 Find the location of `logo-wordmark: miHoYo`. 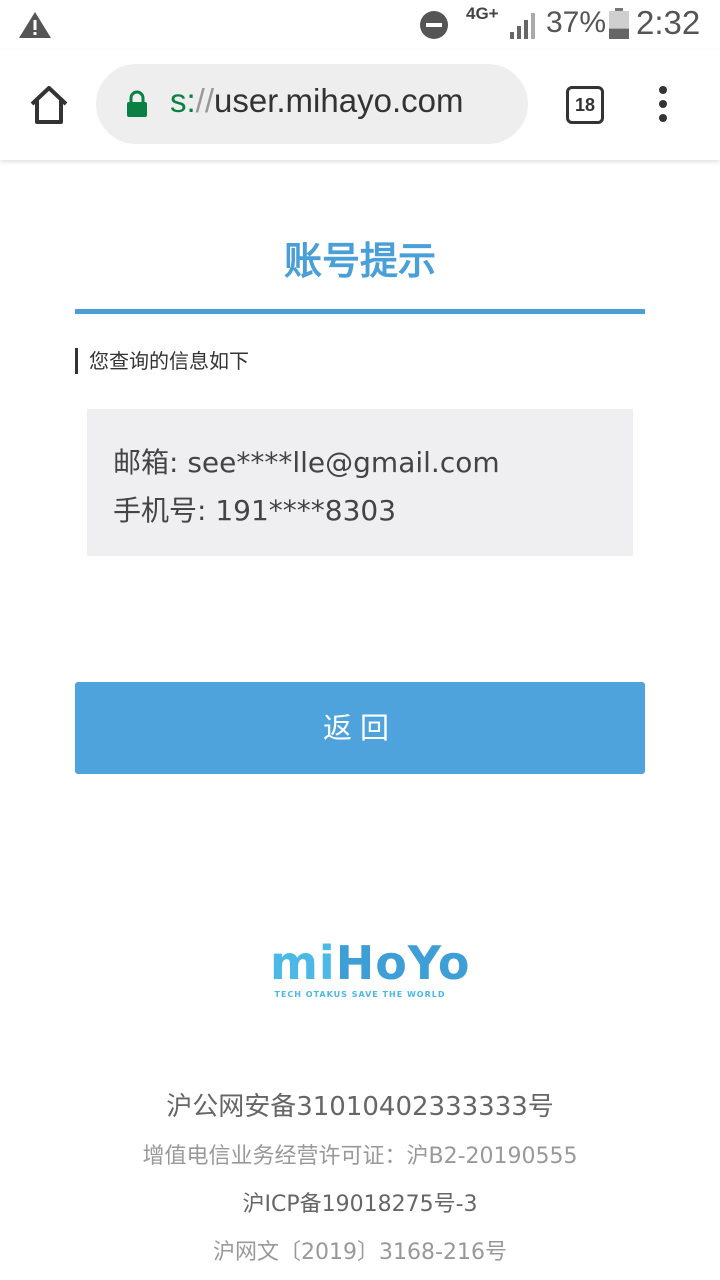

logo-wordmark: miHoYo is located at coordinates (370, 963).